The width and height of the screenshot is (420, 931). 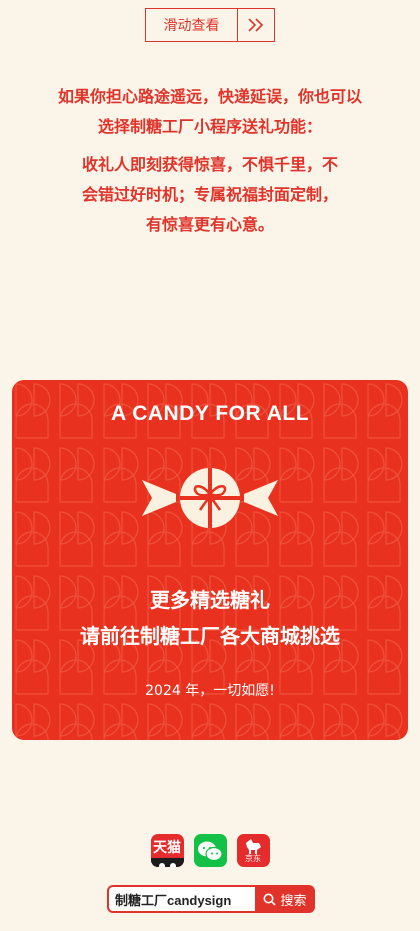 I want to click on swipe-view-button: 滑动查看, so click(x=210, y=25).